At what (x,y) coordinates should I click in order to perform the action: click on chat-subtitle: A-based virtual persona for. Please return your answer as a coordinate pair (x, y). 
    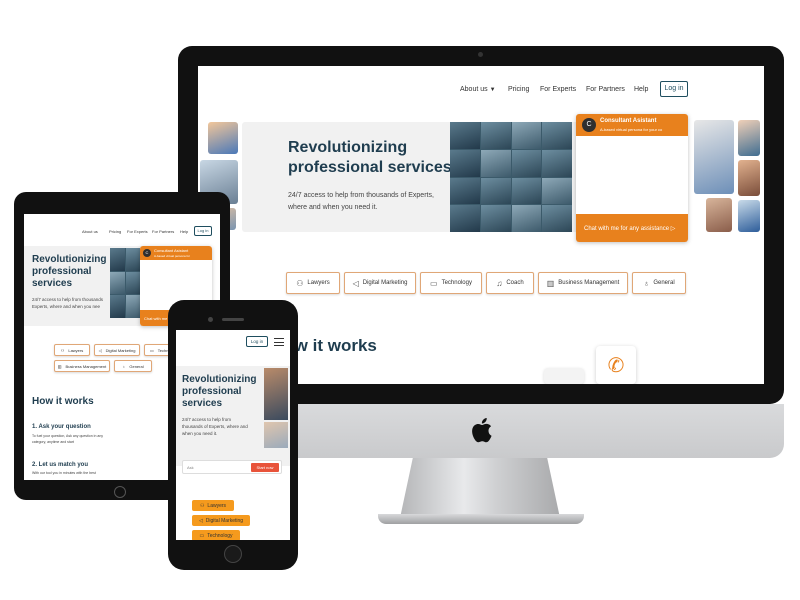
    Looking at the image, I should click on (172, 256).